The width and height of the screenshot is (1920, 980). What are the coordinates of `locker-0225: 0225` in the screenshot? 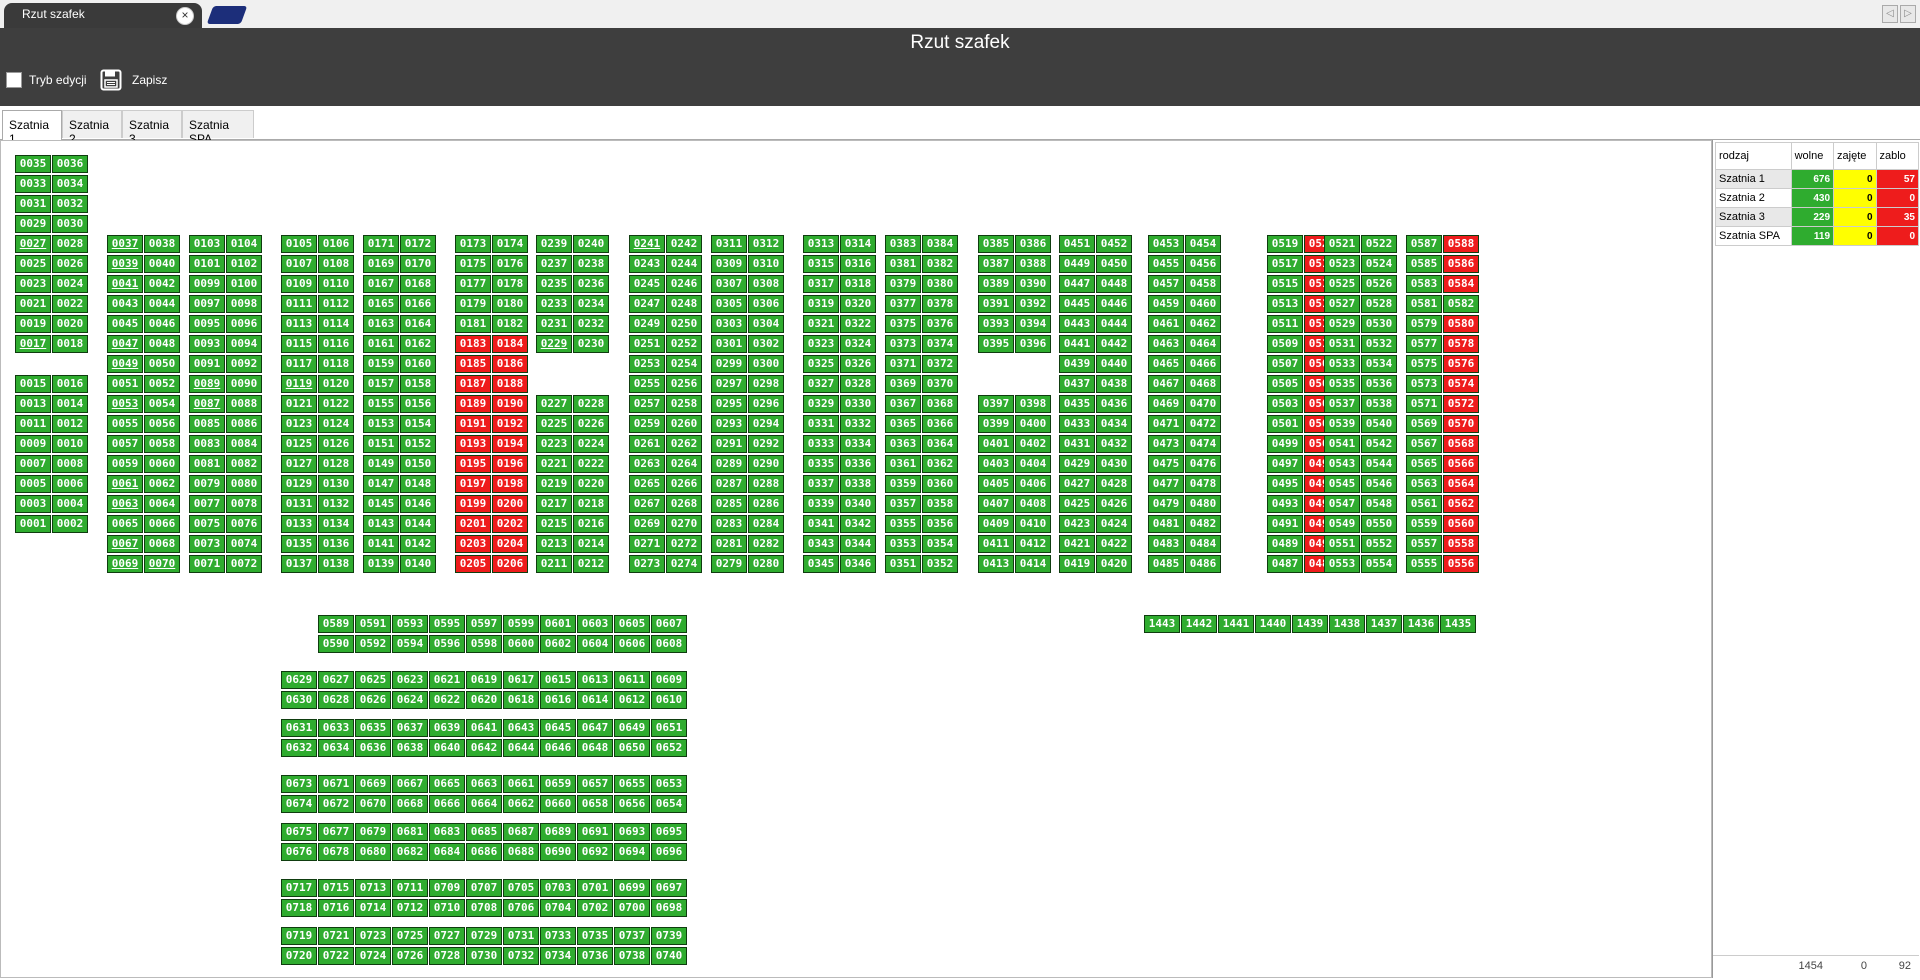 It's located at (554, 424).